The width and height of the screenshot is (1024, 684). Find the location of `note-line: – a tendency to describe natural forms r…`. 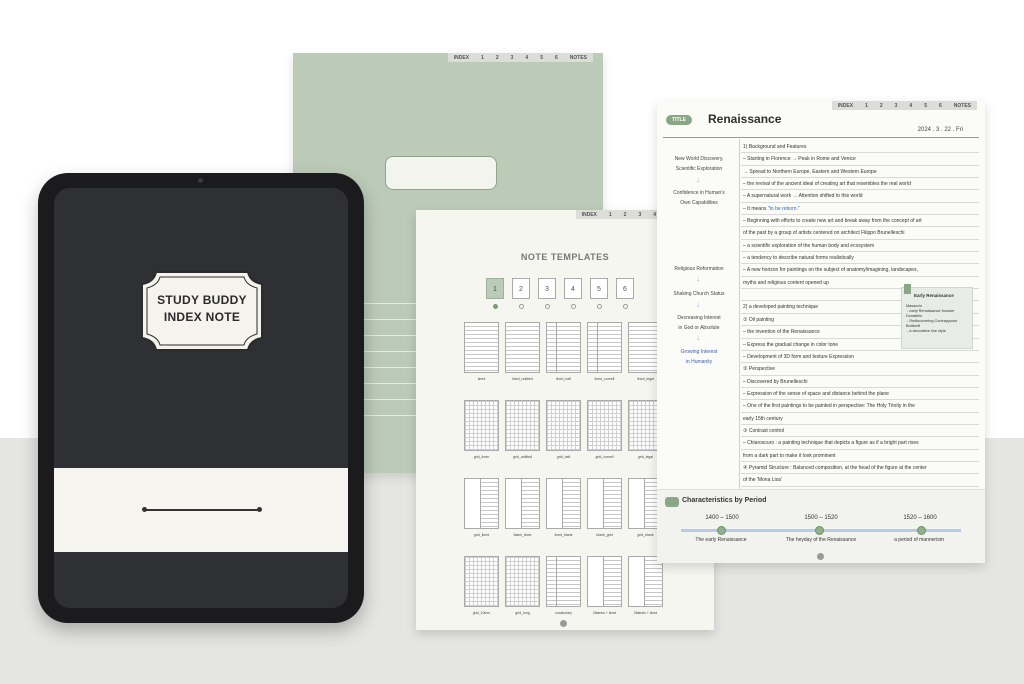

note-line: – a tendency to describe natural forms r… is located at coordinates (860, 258).